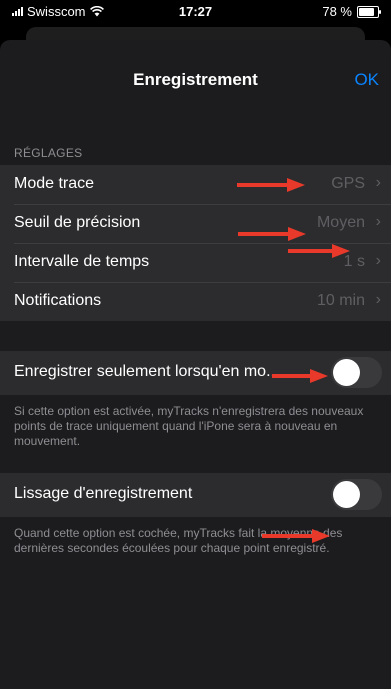 The height and width of the screenshot is (689, 391). Describe the element at coordinates (48, 153) in the screenshot. I see `section-header: RÉGLAGES` at that location.